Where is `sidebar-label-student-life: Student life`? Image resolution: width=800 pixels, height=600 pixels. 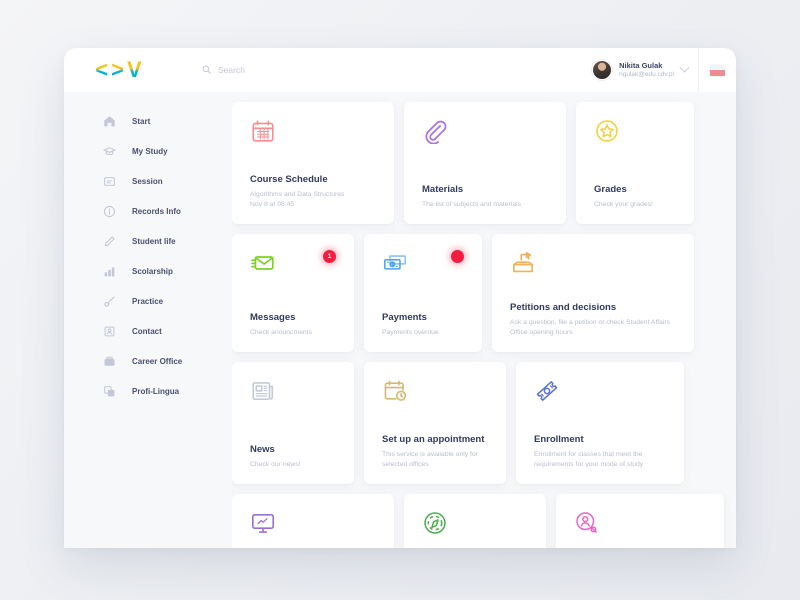
sidebar-label-student-life: Student life is located at coordinates (154, 241).